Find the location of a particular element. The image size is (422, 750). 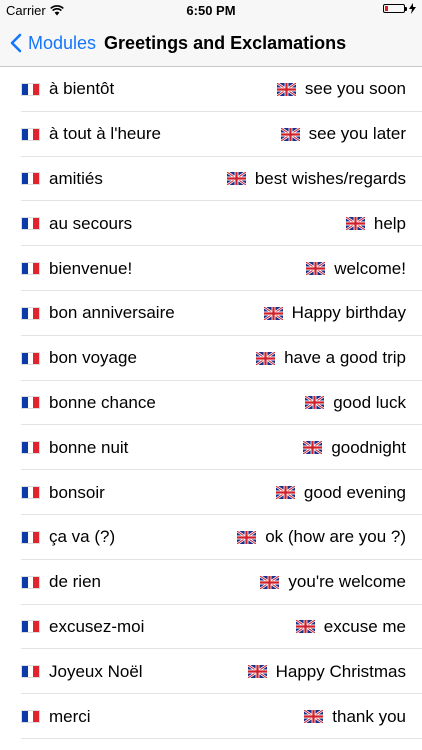

english-side: Happy Christmas is located at coordinates (326, 671).